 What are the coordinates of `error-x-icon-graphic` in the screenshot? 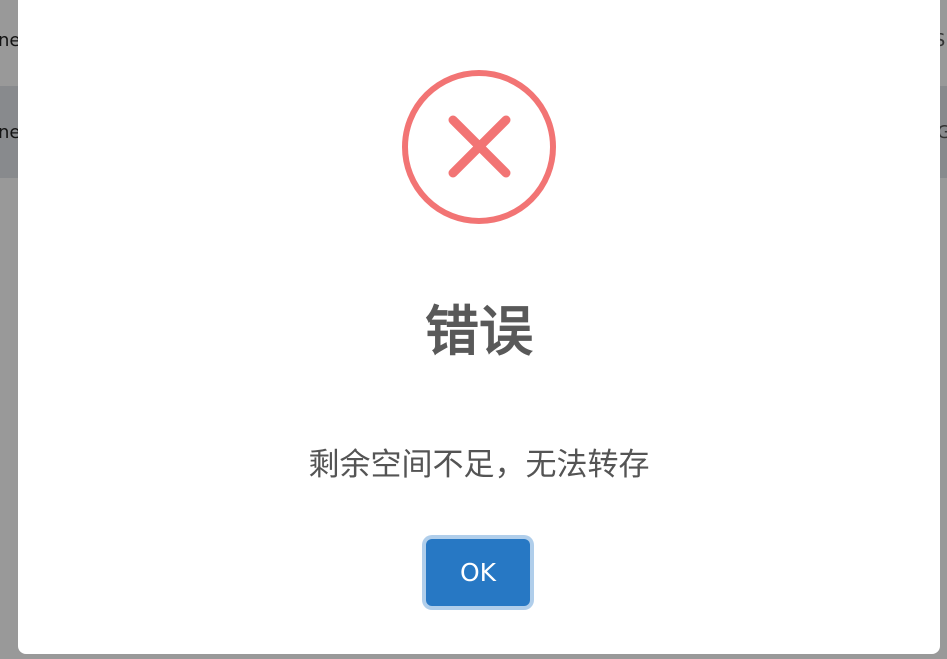 It's located at (479, 147).